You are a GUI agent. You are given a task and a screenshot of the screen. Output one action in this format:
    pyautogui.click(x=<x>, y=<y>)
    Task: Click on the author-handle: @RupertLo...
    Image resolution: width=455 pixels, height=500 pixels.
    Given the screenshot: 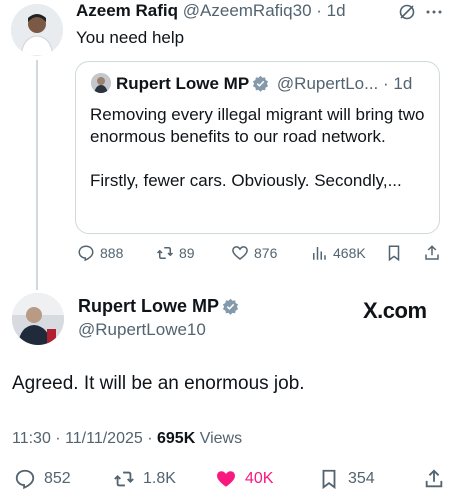 What is the action you would take?
    pyautogui.click(x=327, y=83)
    